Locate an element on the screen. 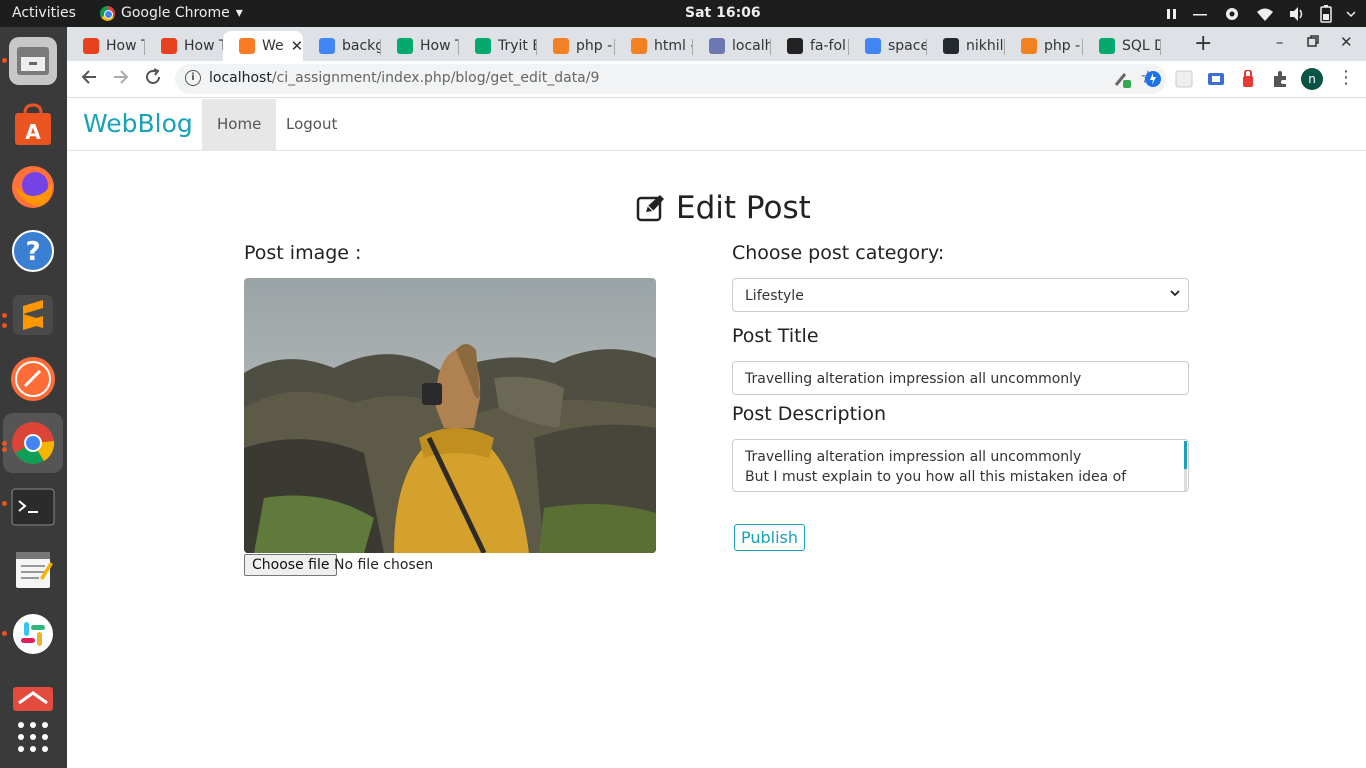 This screenshot has width=1366, height=768. site-info-icon: i is located at coordinates (193, 78).